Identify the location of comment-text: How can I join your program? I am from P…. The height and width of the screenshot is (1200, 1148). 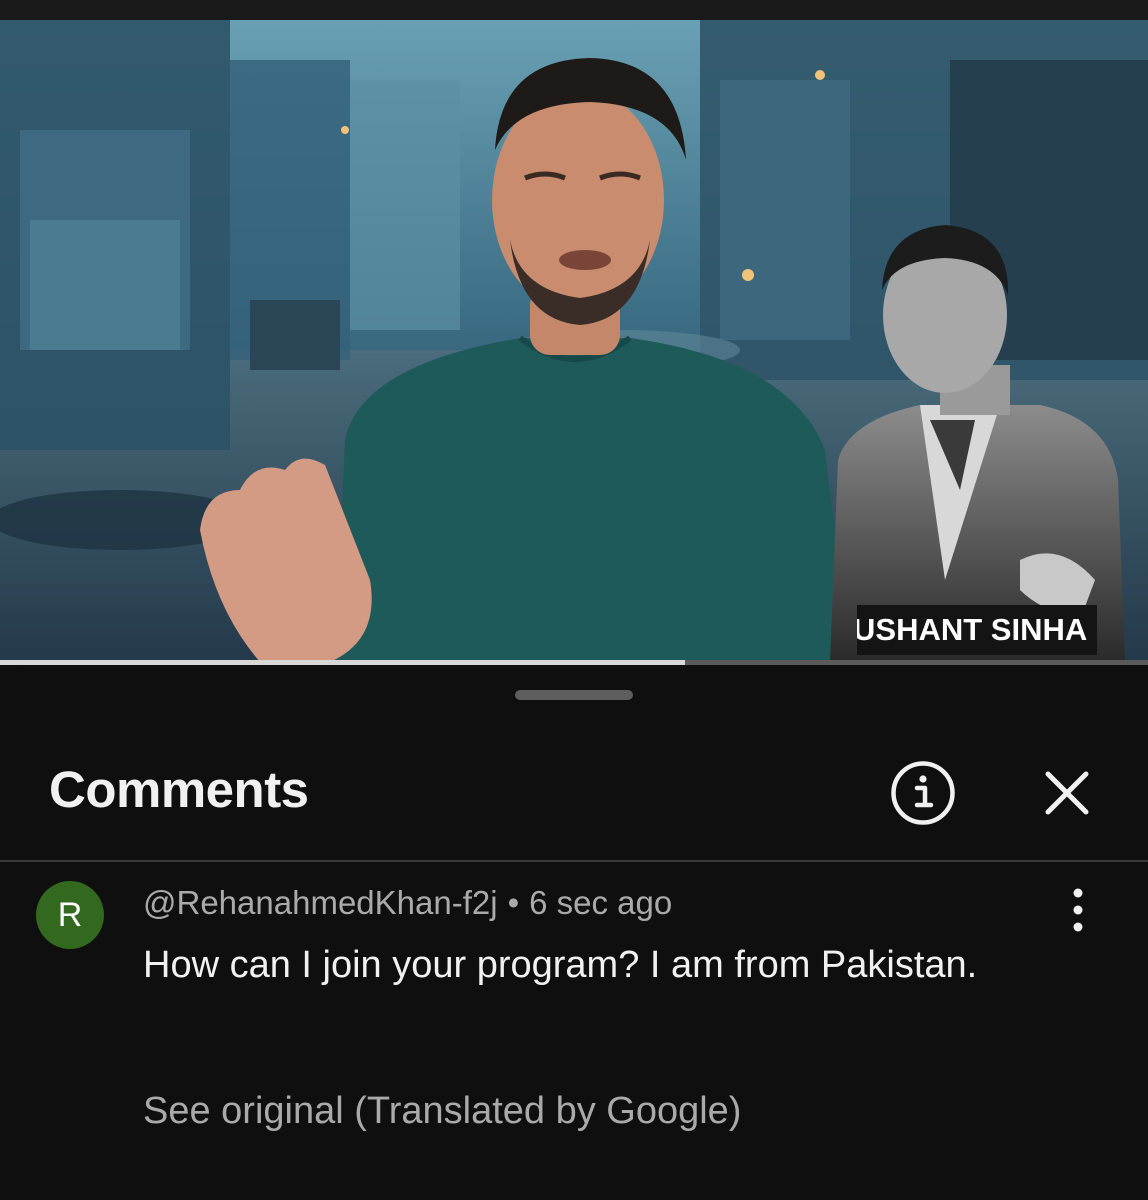
(560, 965).